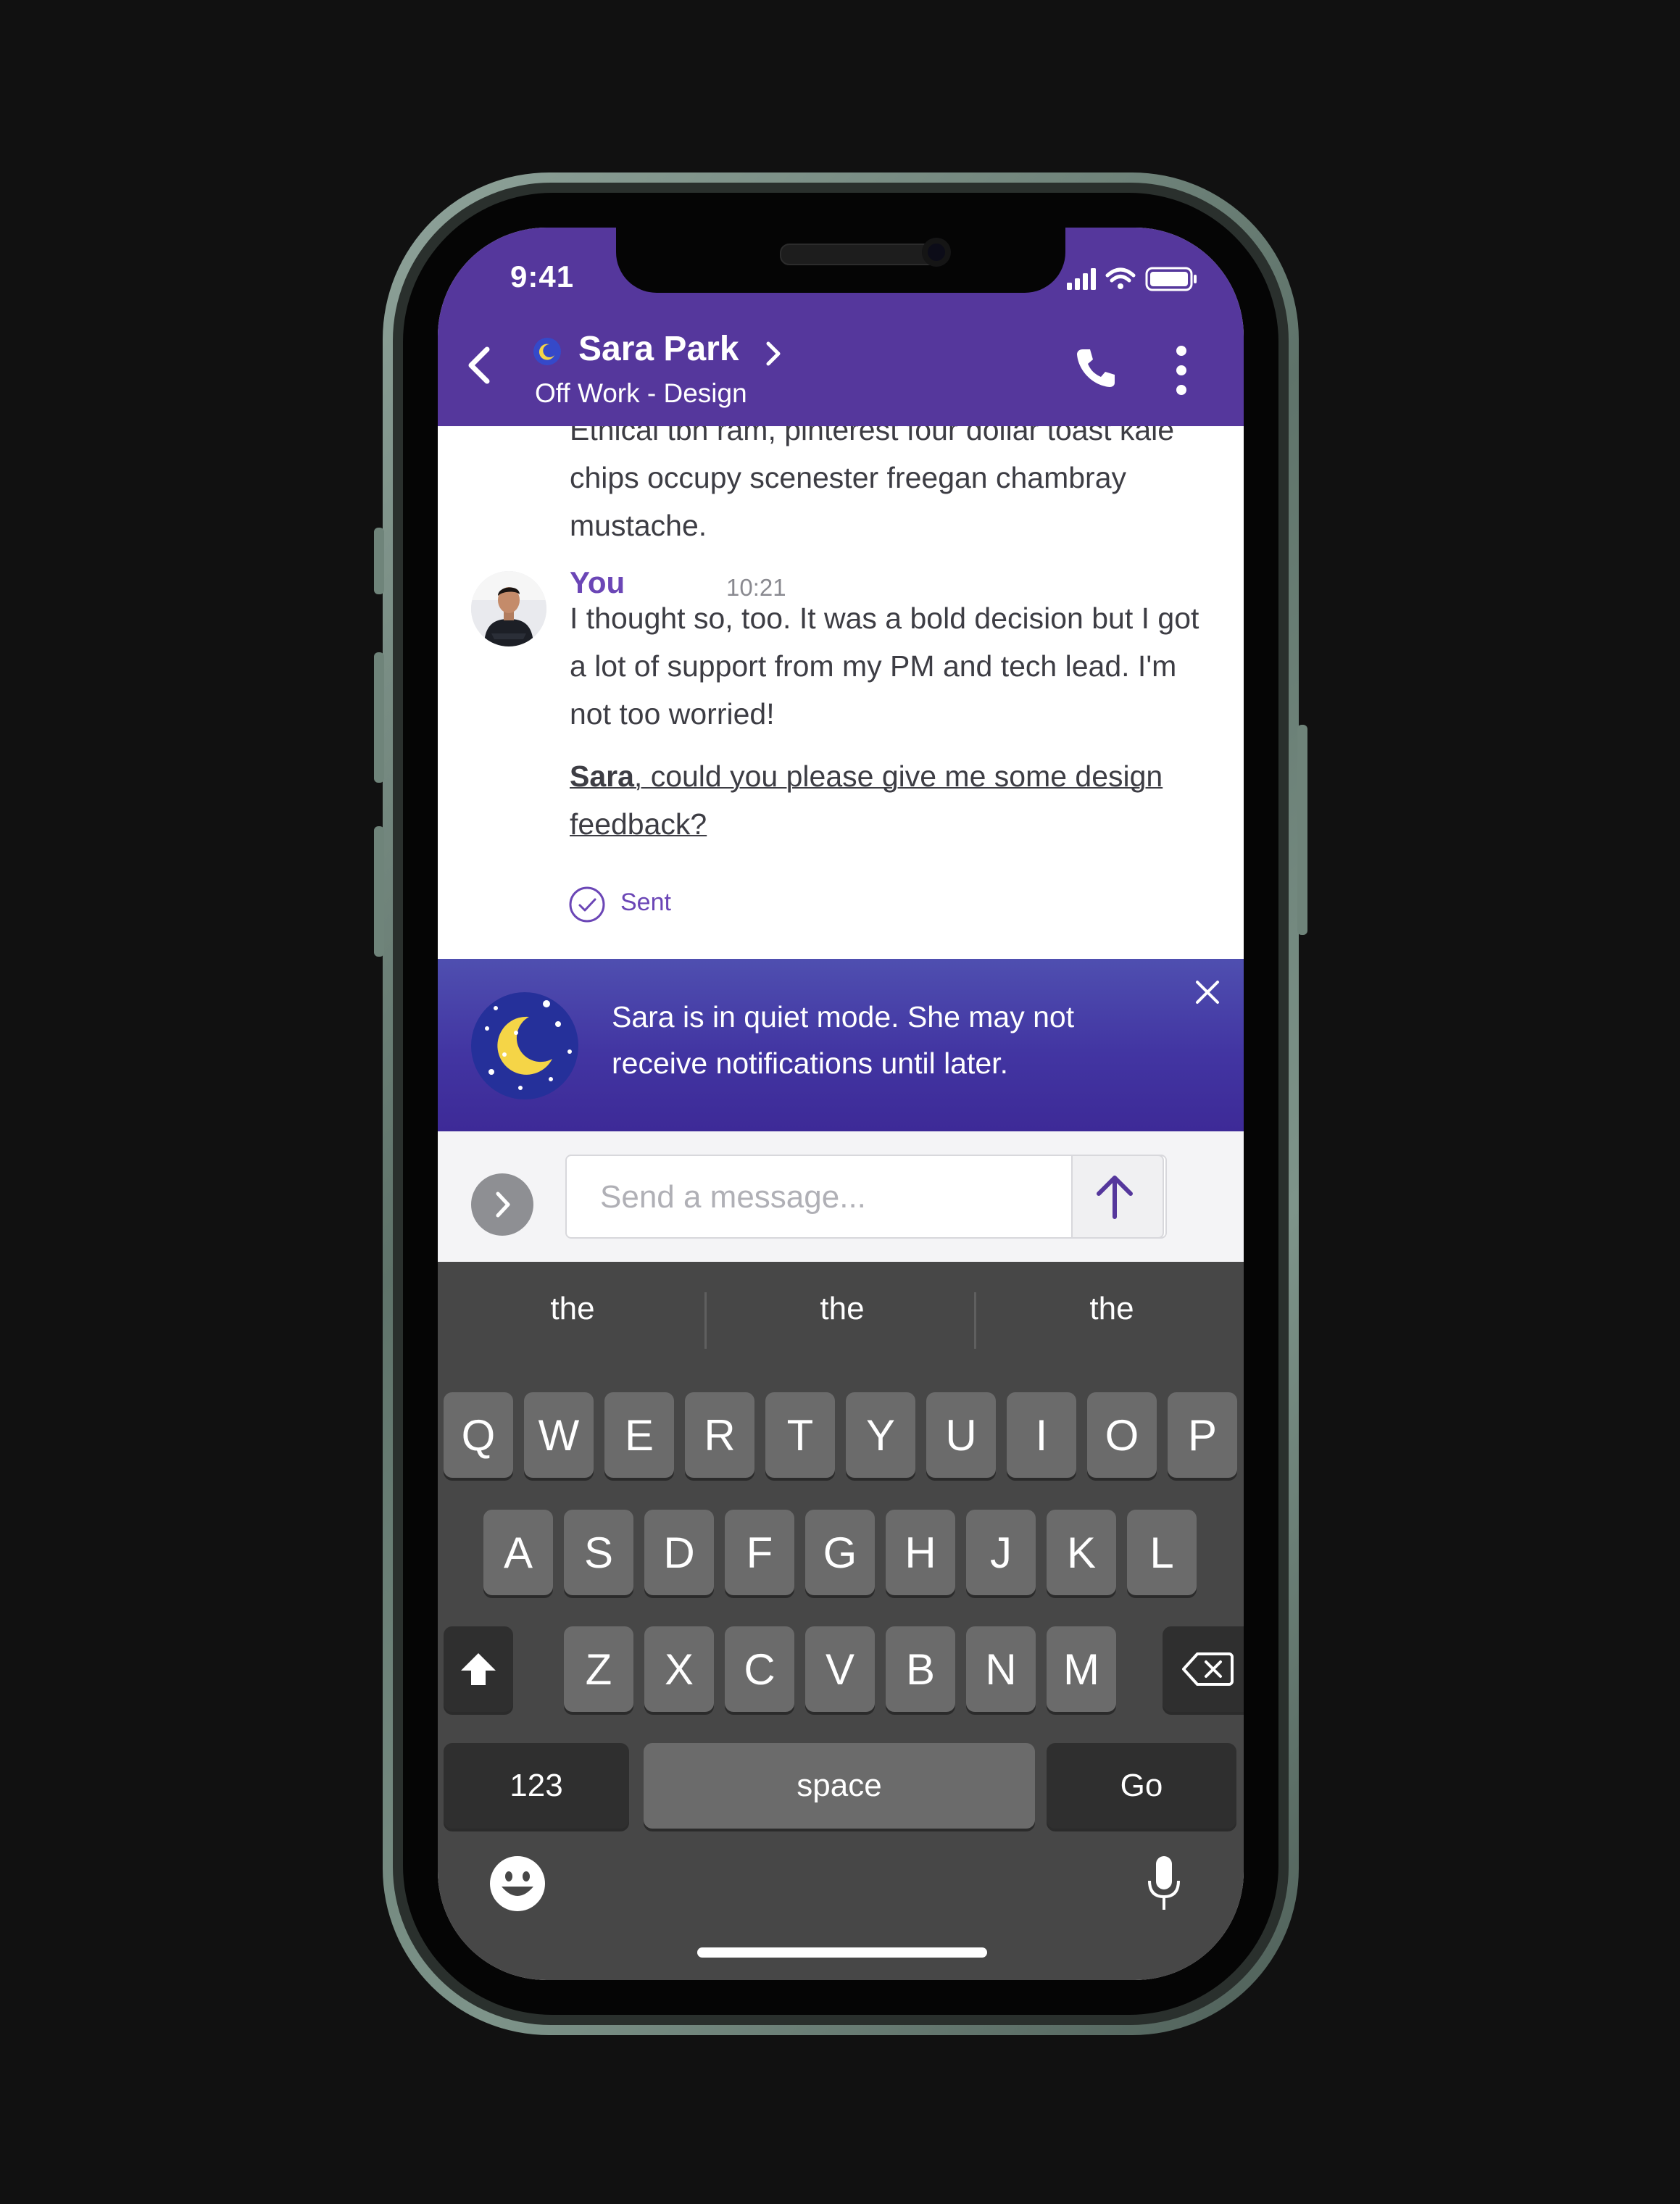 This screenshot has height=2204, width=1680. Describe the element at coordinates (1112, 1309) in the screenshot. I see `suggestion-3: the` at that location.